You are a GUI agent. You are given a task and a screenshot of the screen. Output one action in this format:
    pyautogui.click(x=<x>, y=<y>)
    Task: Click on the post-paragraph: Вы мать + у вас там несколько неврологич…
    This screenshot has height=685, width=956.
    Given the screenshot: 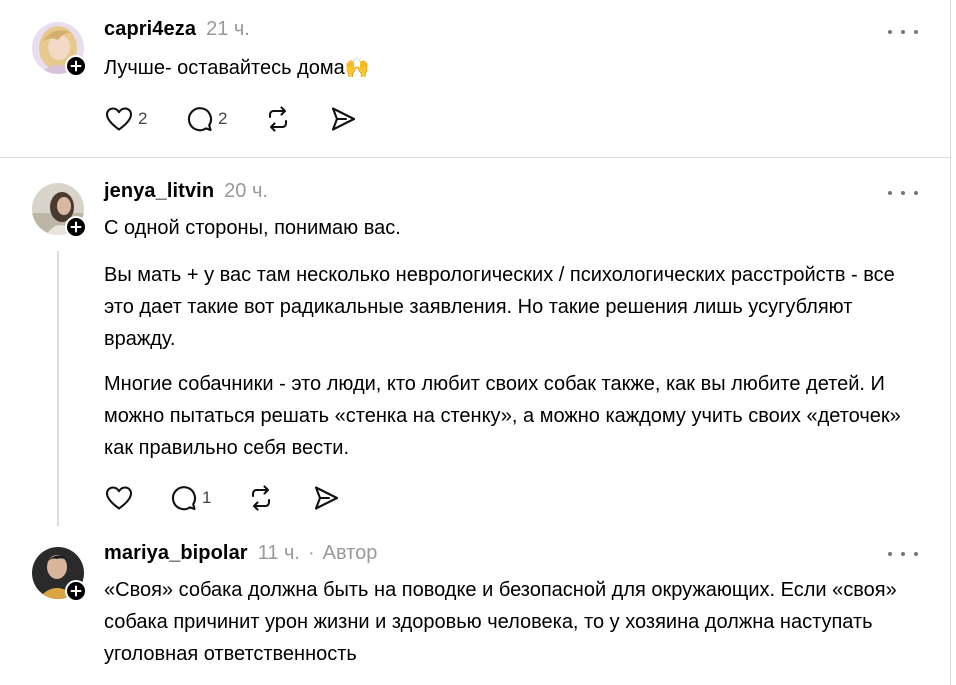 What is the action you would take?
    pyautogui.click(x=499, y=307)
    